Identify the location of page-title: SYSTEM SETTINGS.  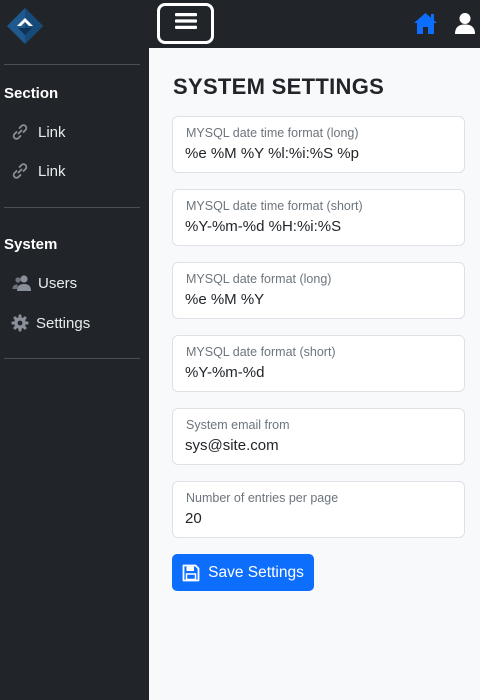
(279, 86).